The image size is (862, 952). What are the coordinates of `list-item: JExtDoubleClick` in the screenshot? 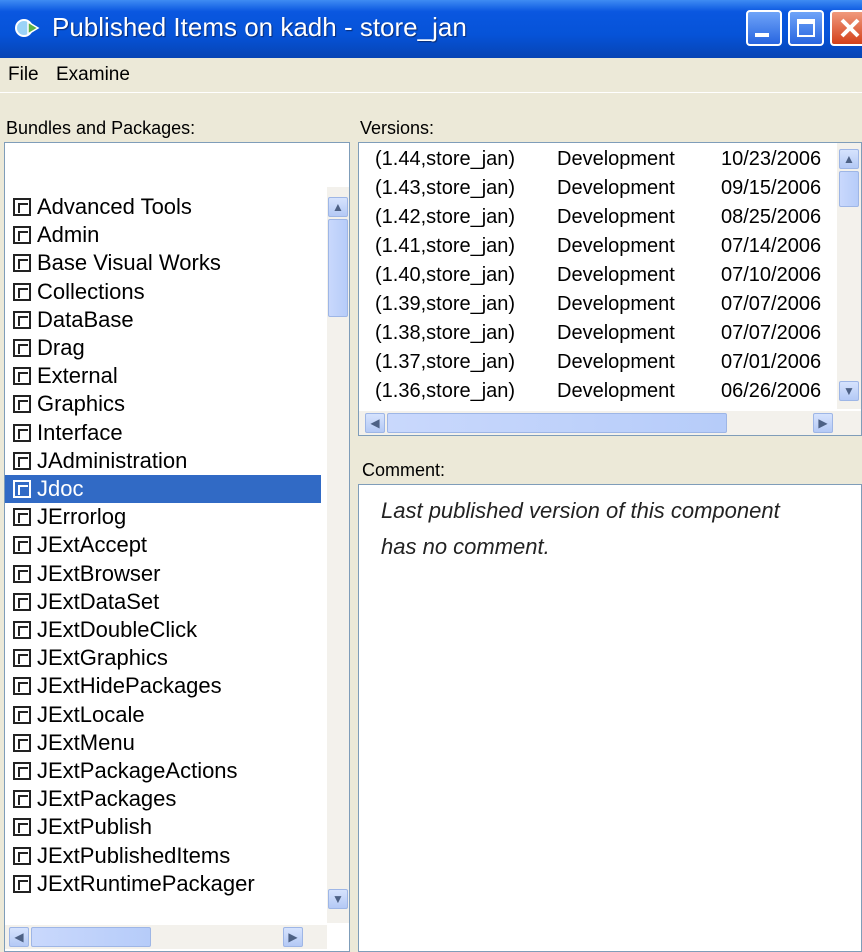 It's located at (101, 630).